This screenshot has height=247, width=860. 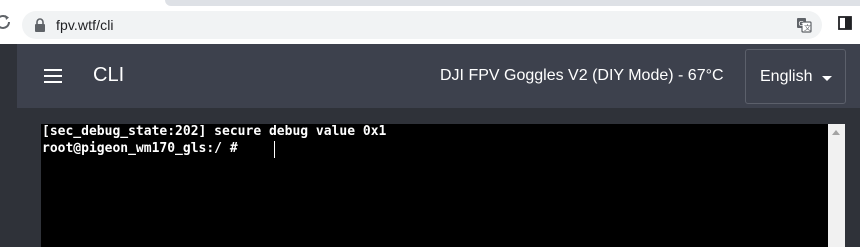 What do you see at coordinates (422, 25) in the screenshot?
I see `address-bar: fpv.wtf/cli G 文` at bounding box center [422, 25].